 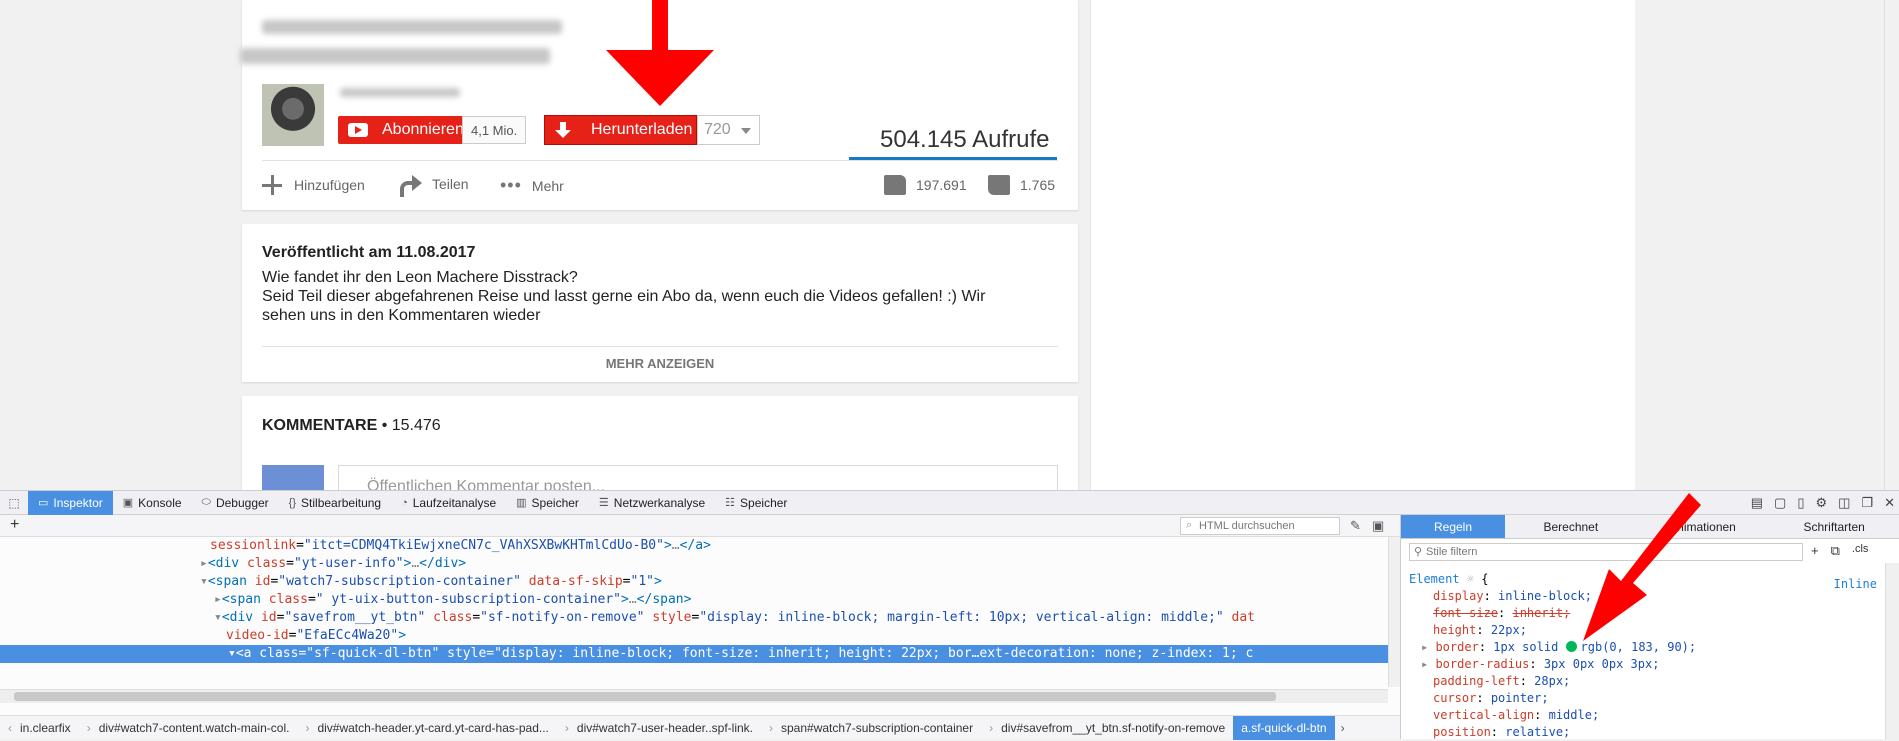 What do you see at coordinates (1243, 617) in the screenshot?
I see `attr-name: dat` at bounding box center [1243, 617].